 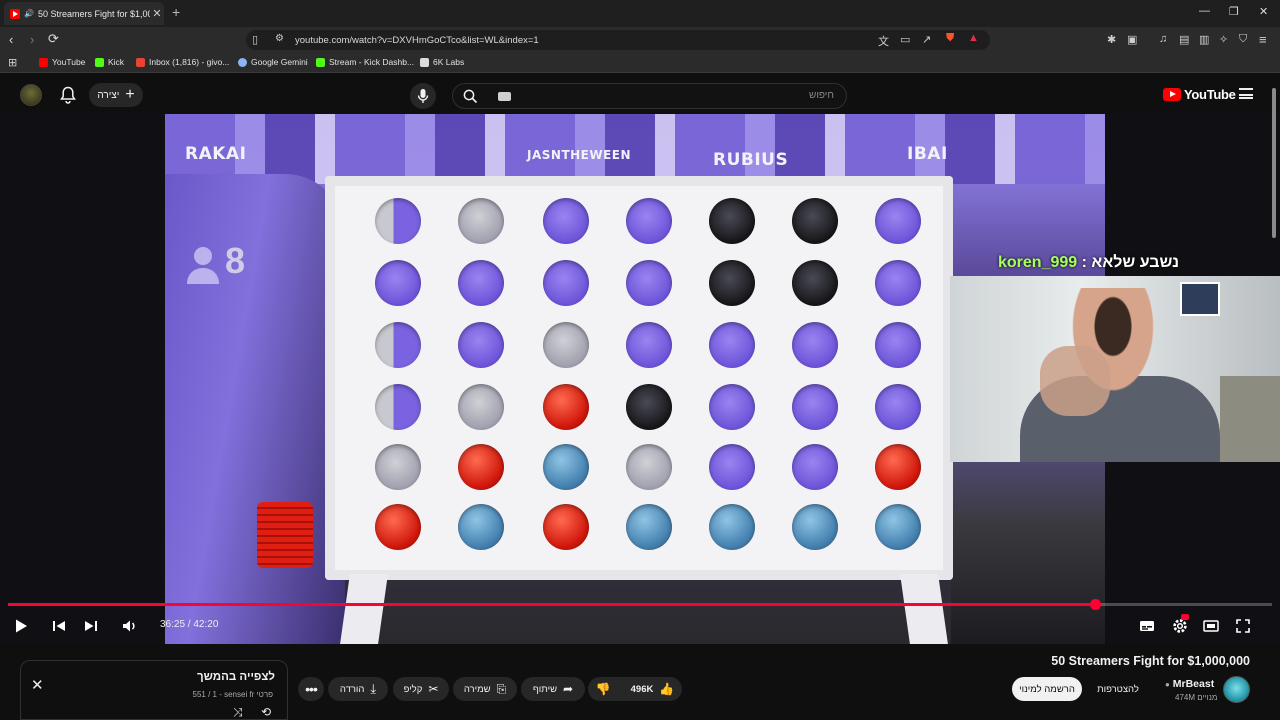 What do you see at coordinates (279, 38) in the screenshot?
I see `site-settings-icon: ⚙` at bounding box center [279, 38].